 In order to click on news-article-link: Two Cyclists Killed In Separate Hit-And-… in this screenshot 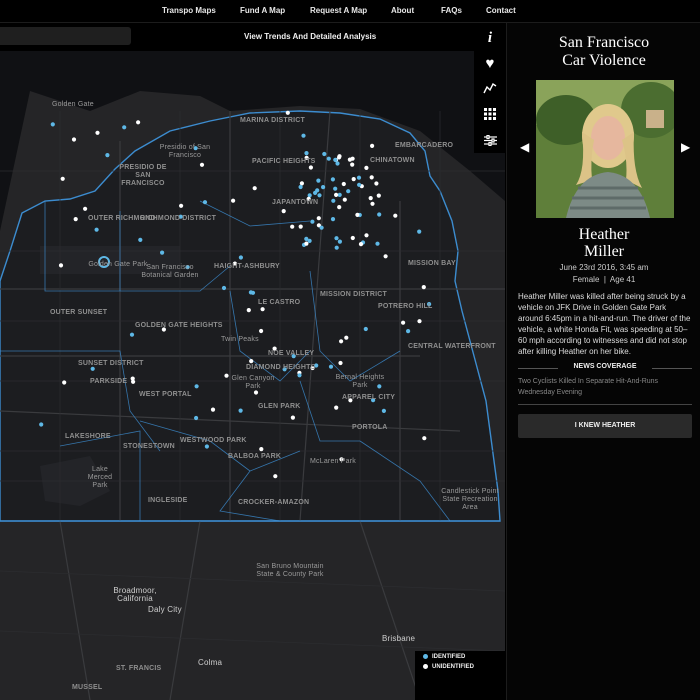, I will do `click(605, 387)`.